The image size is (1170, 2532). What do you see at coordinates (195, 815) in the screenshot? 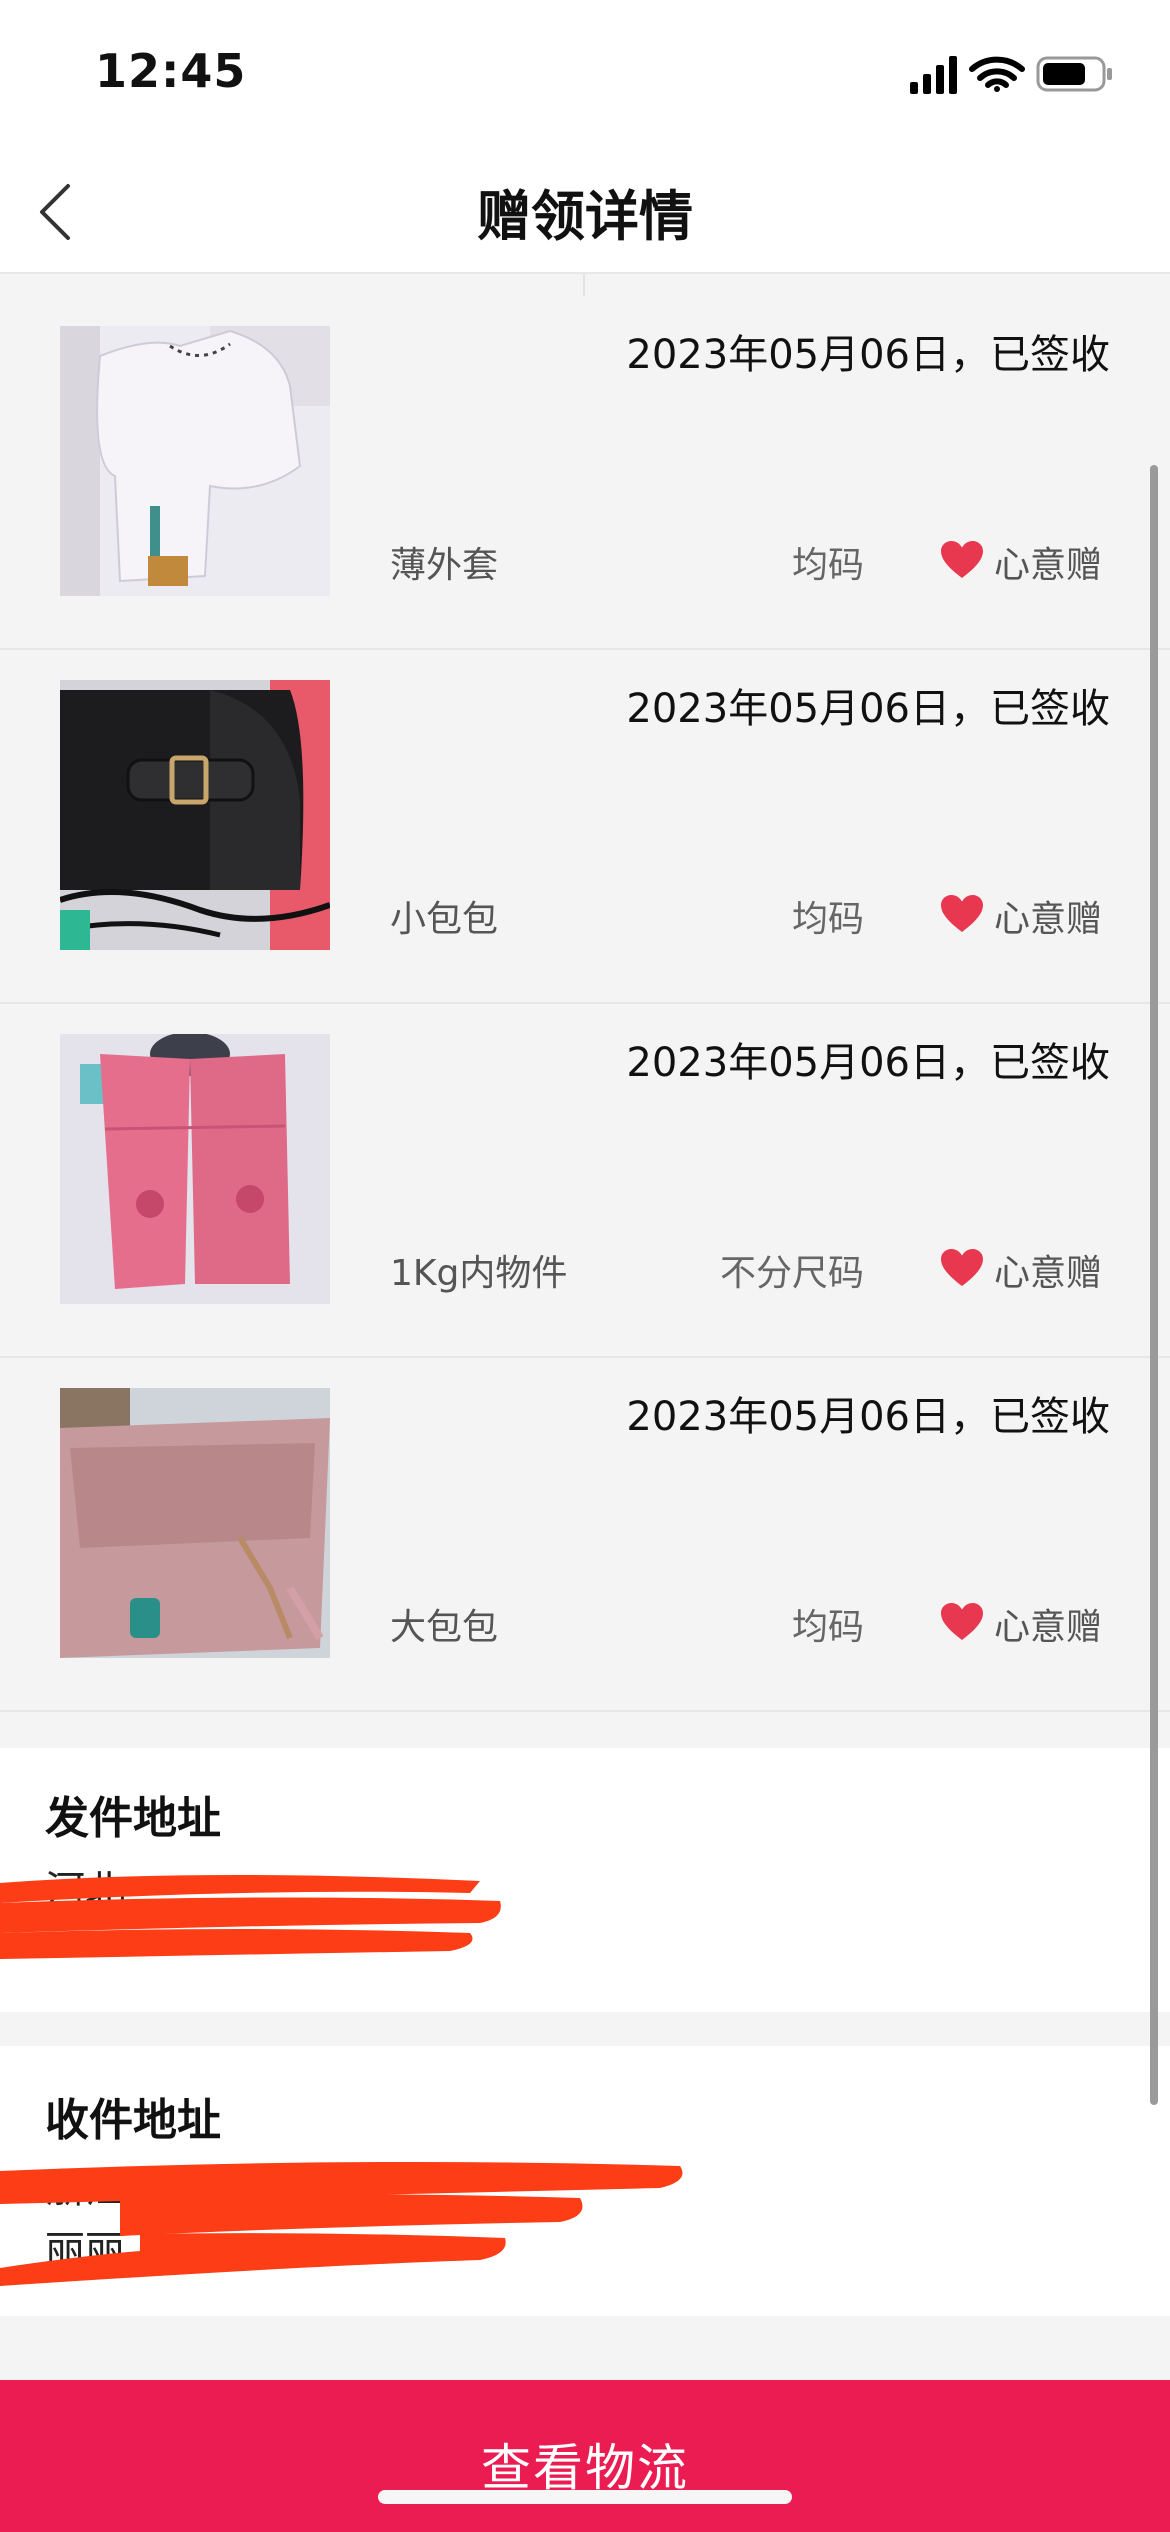
I see `item-photo-small-bag` at bounding box center [195, 815].